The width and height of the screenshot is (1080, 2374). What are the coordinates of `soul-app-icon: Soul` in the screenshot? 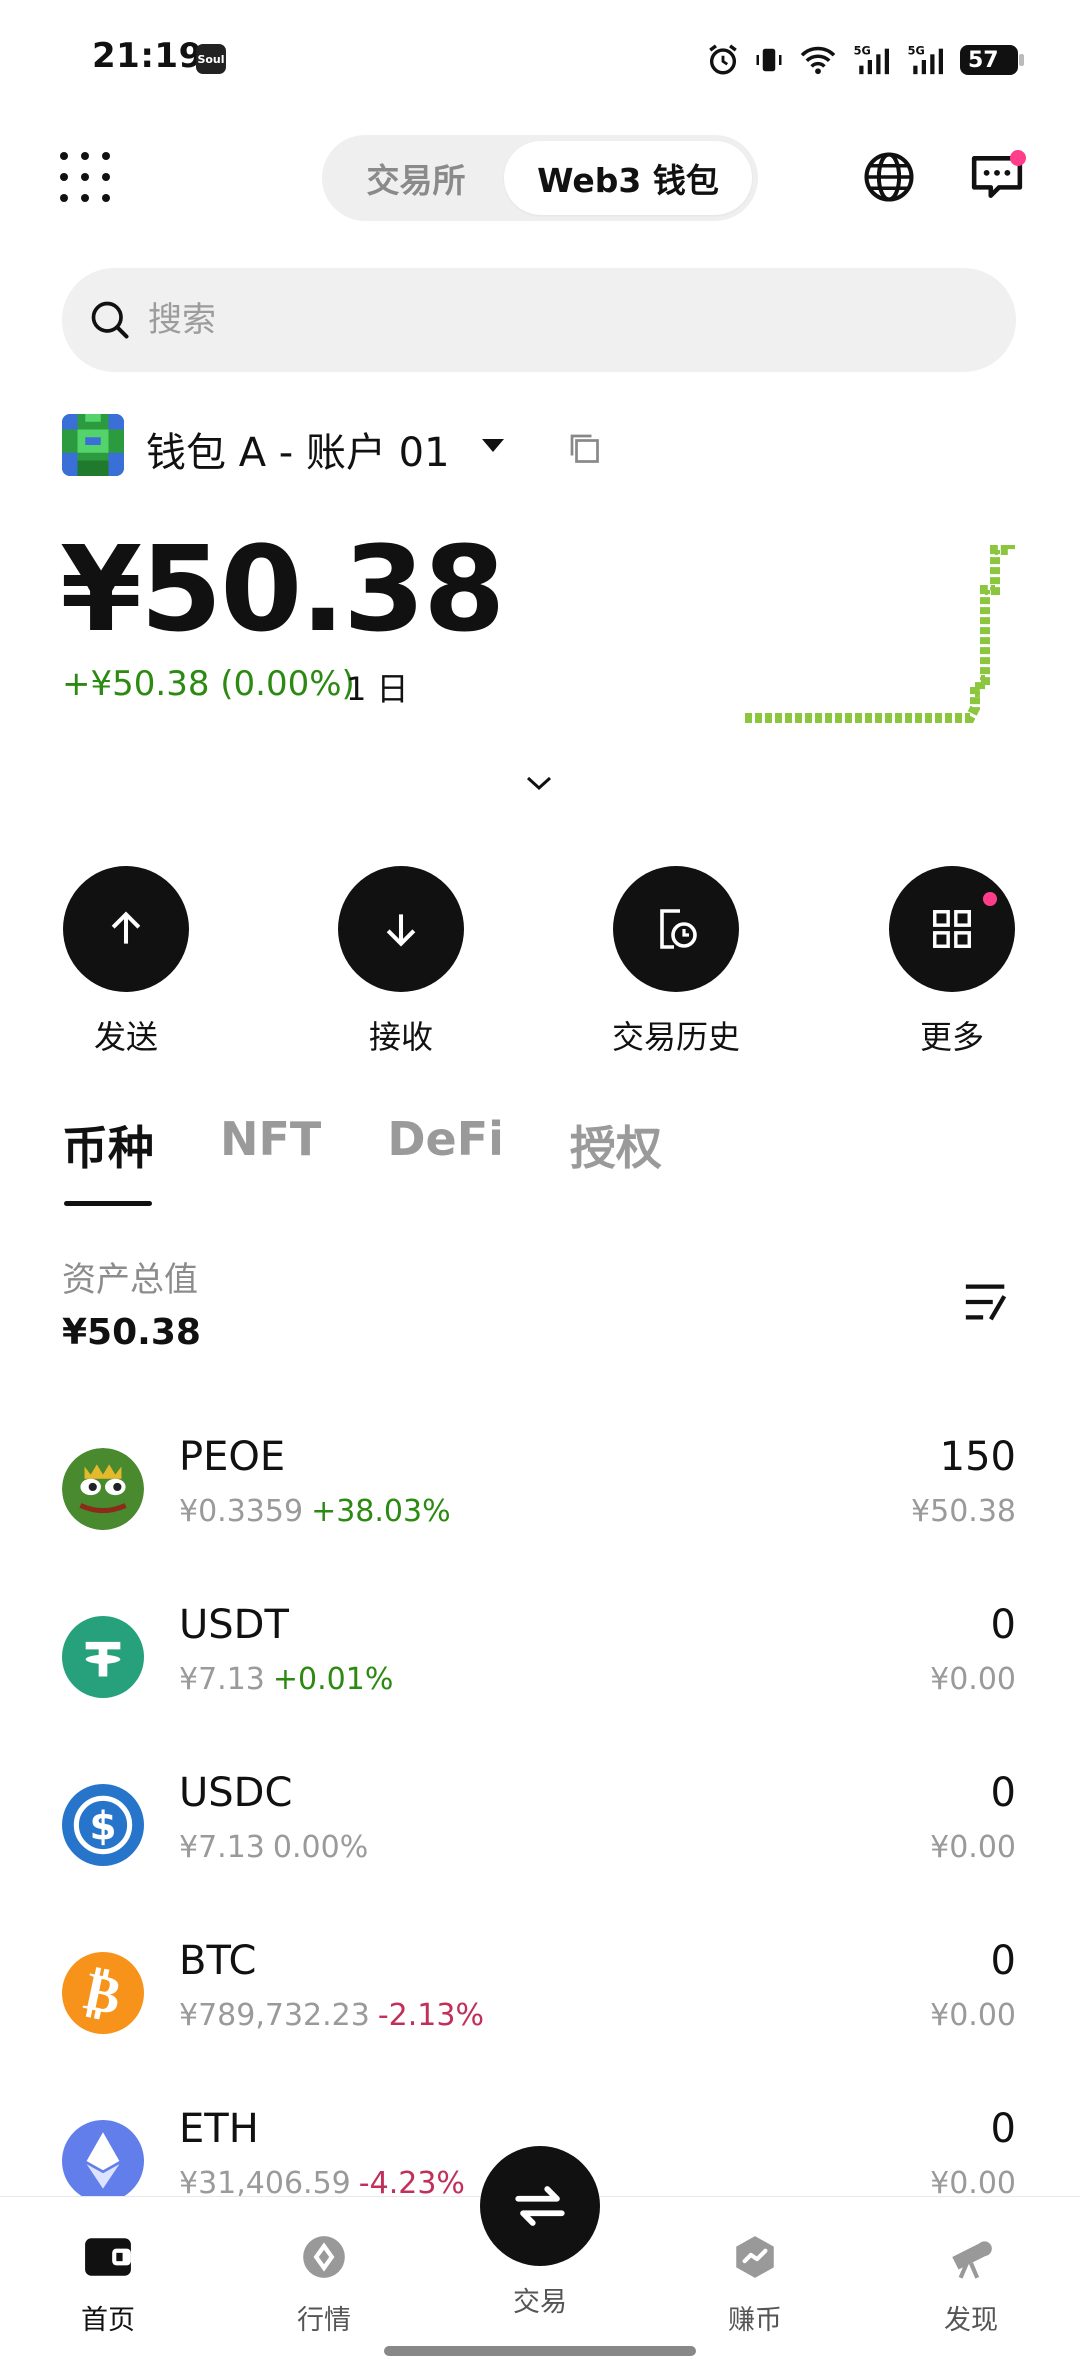 It's located at (211, 59).